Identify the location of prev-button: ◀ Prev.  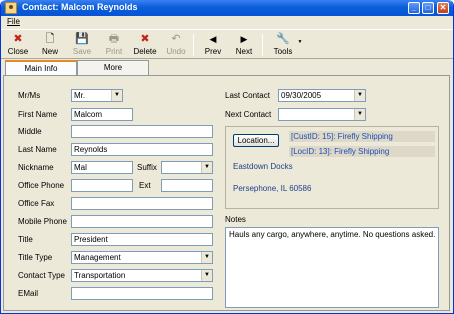
(213, 45).